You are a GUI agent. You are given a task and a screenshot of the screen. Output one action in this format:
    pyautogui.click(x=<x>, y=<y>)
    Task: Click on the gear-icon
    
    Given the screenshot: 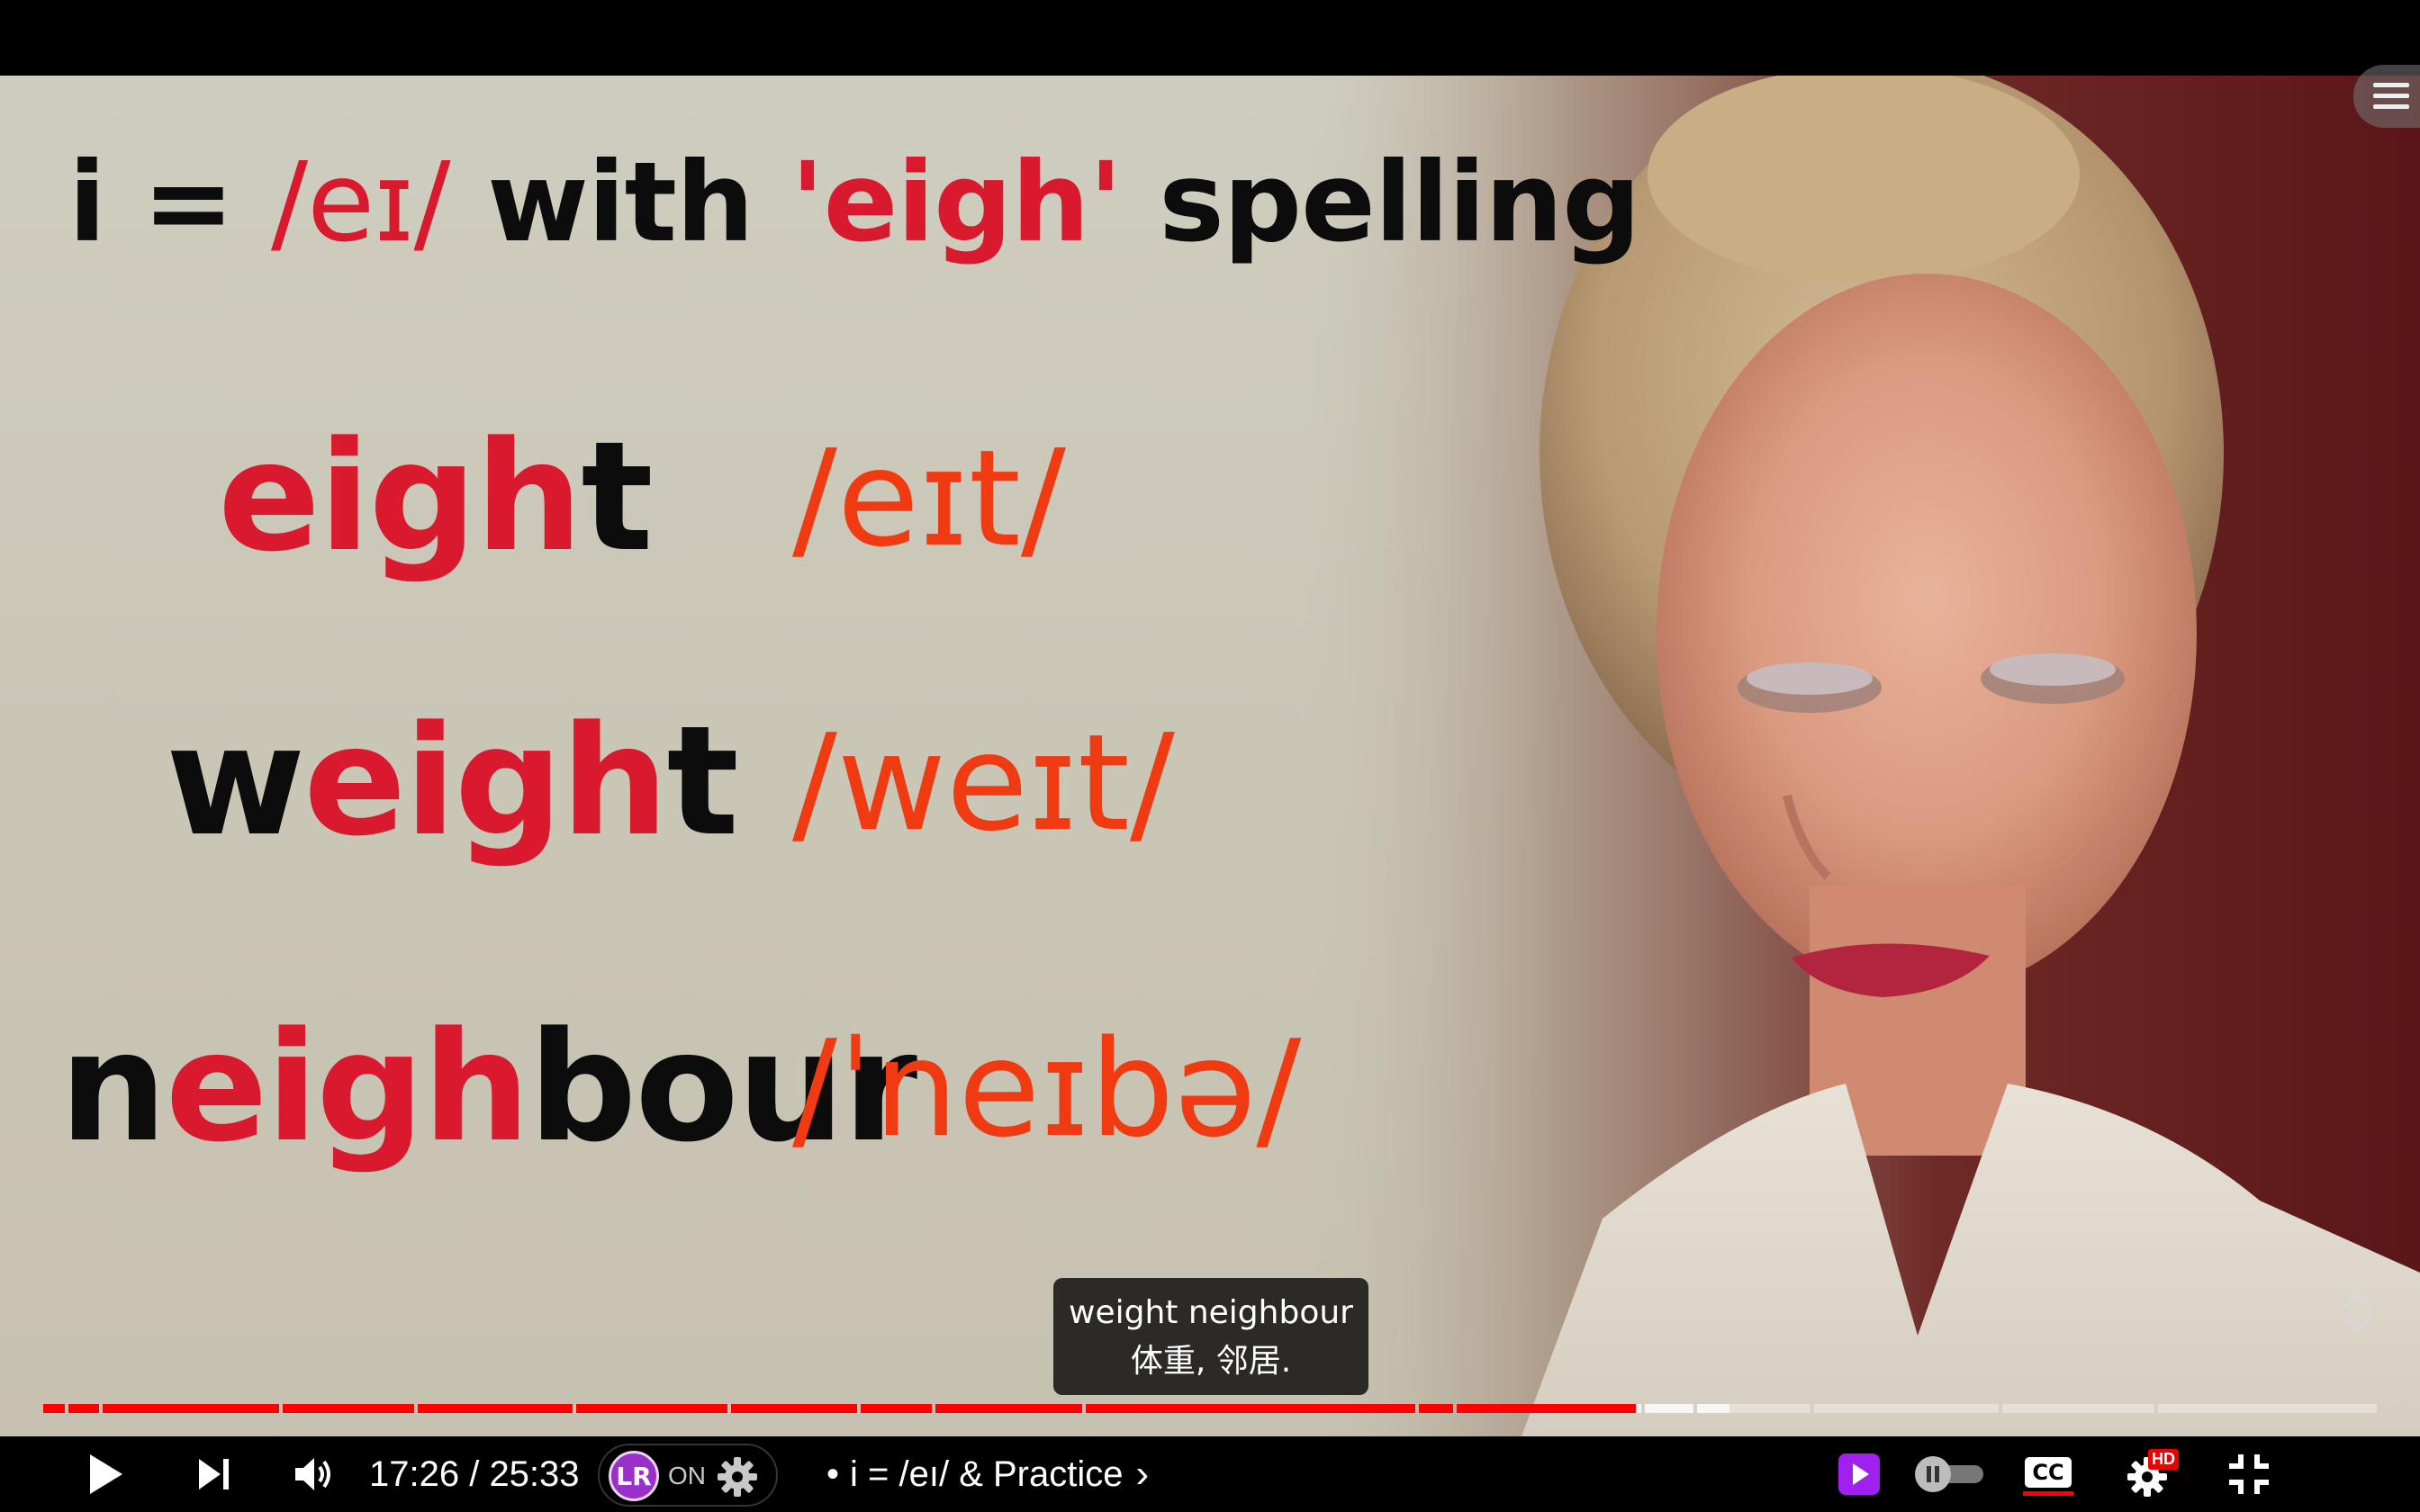 What is the action you would take?
    pyautogui.click(x=737, y=1477)
    